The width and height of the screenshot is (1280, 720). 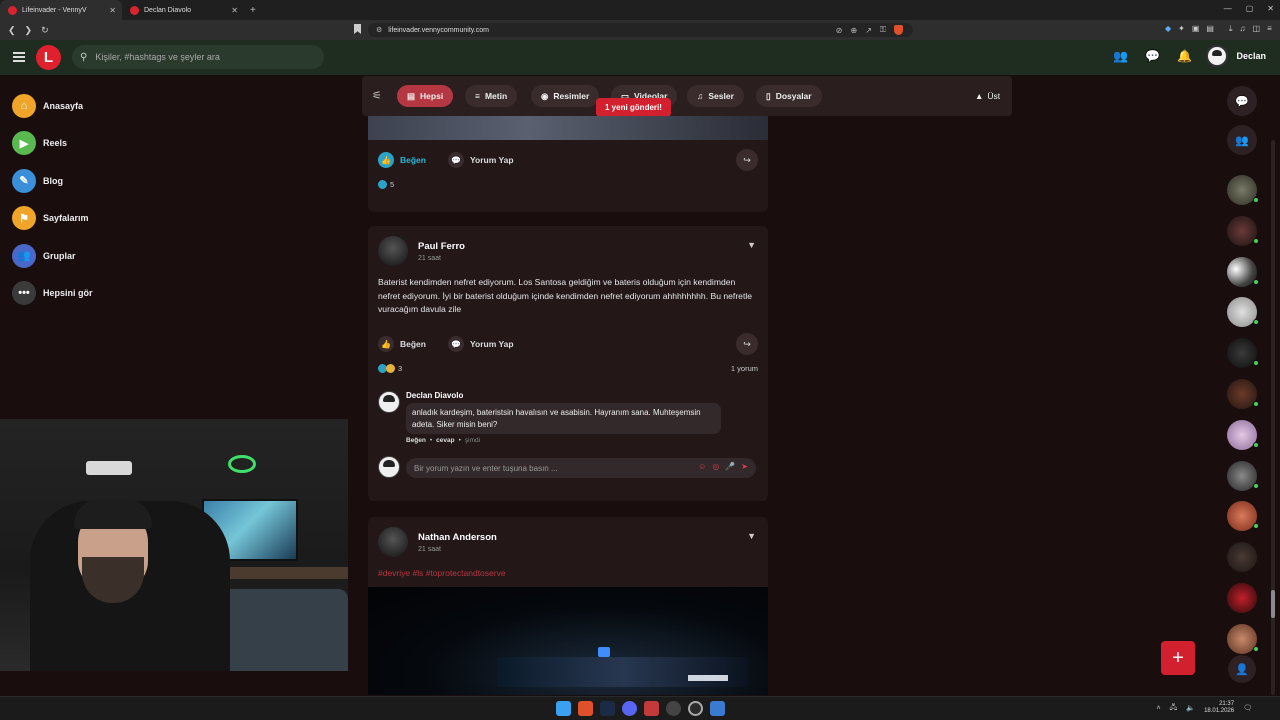 What do you see at coordinates (12, 30) in the screenshot?
I see `back-icon: ❮` at bounding box center [12, 30].